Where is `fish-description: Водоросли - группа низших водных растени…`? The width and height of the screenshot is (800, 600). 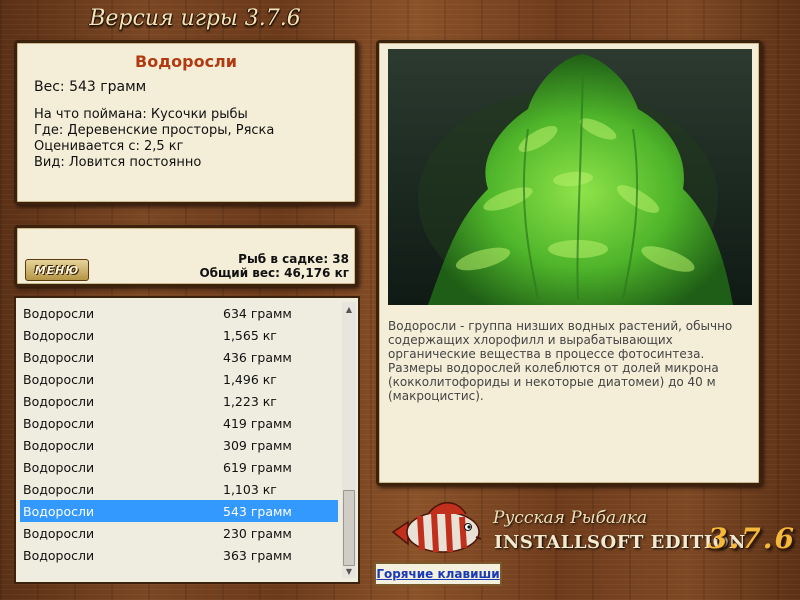 fish-description: Водоросли - группа низших водных растени… is located at coordinates (560, 361).